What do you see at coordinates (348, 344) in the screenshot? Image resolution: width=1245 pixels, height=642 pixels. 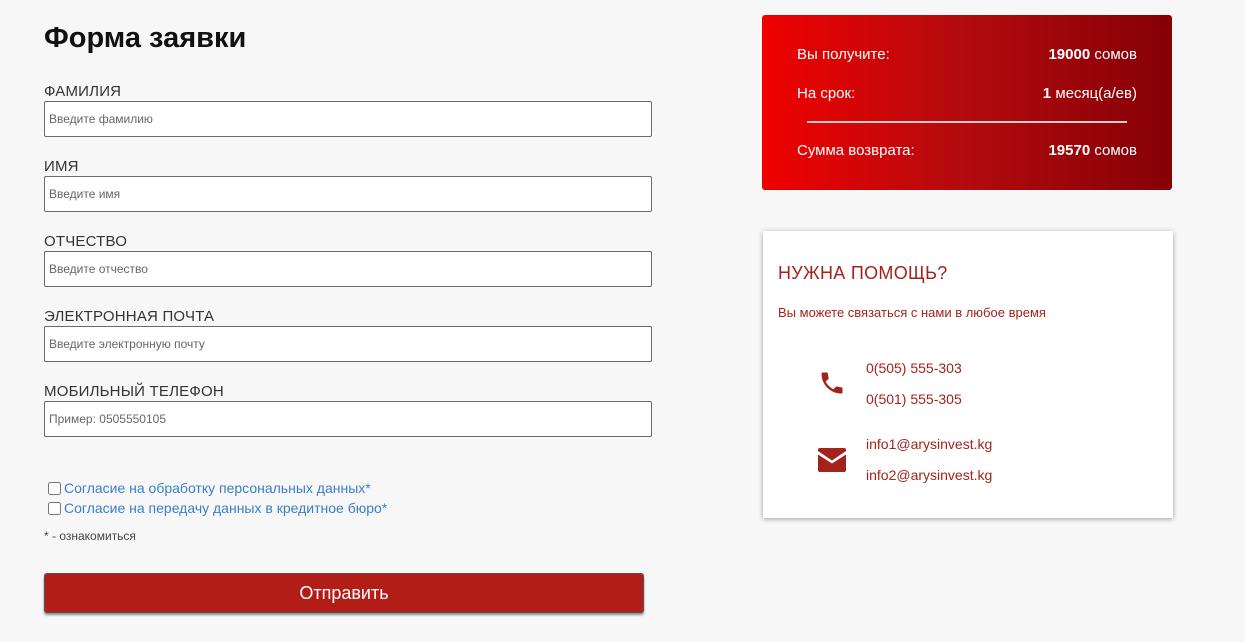 I see `email-input` at bounding box center [348, 344].